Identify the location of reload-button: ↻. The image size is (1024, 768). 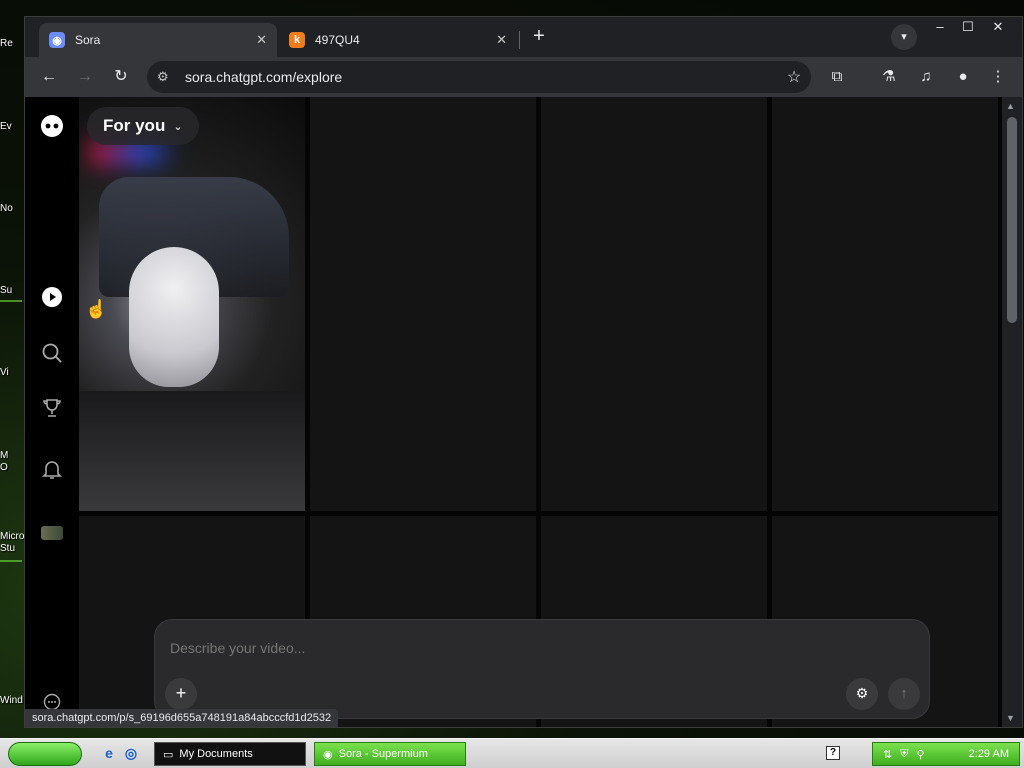
(121, 77).